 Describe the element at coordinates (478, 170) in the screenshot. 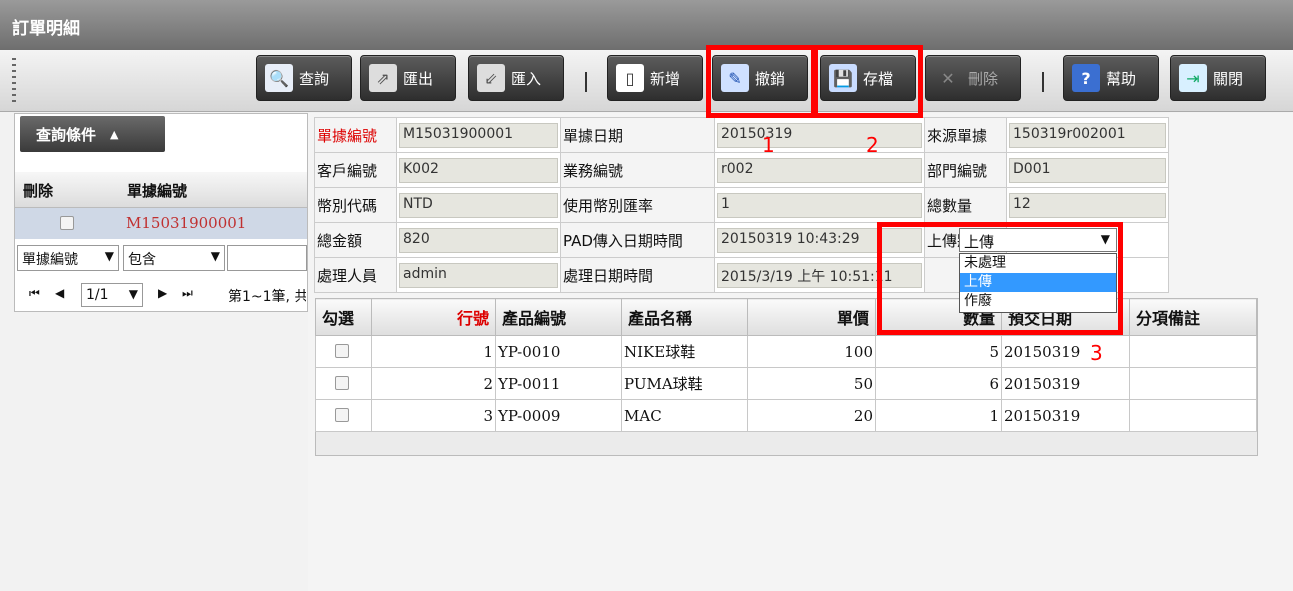

I see `customer-no-field: K002` at that location.